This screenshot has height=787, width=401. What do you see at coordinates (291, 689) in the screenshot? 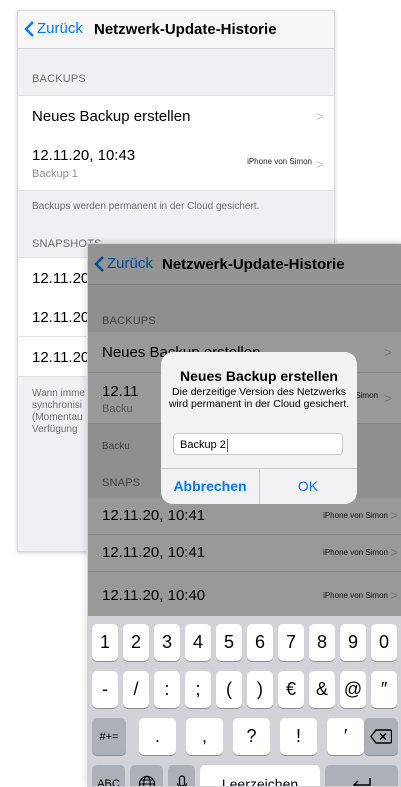
I see `key-euro: €` at bounding box center [291, 689].